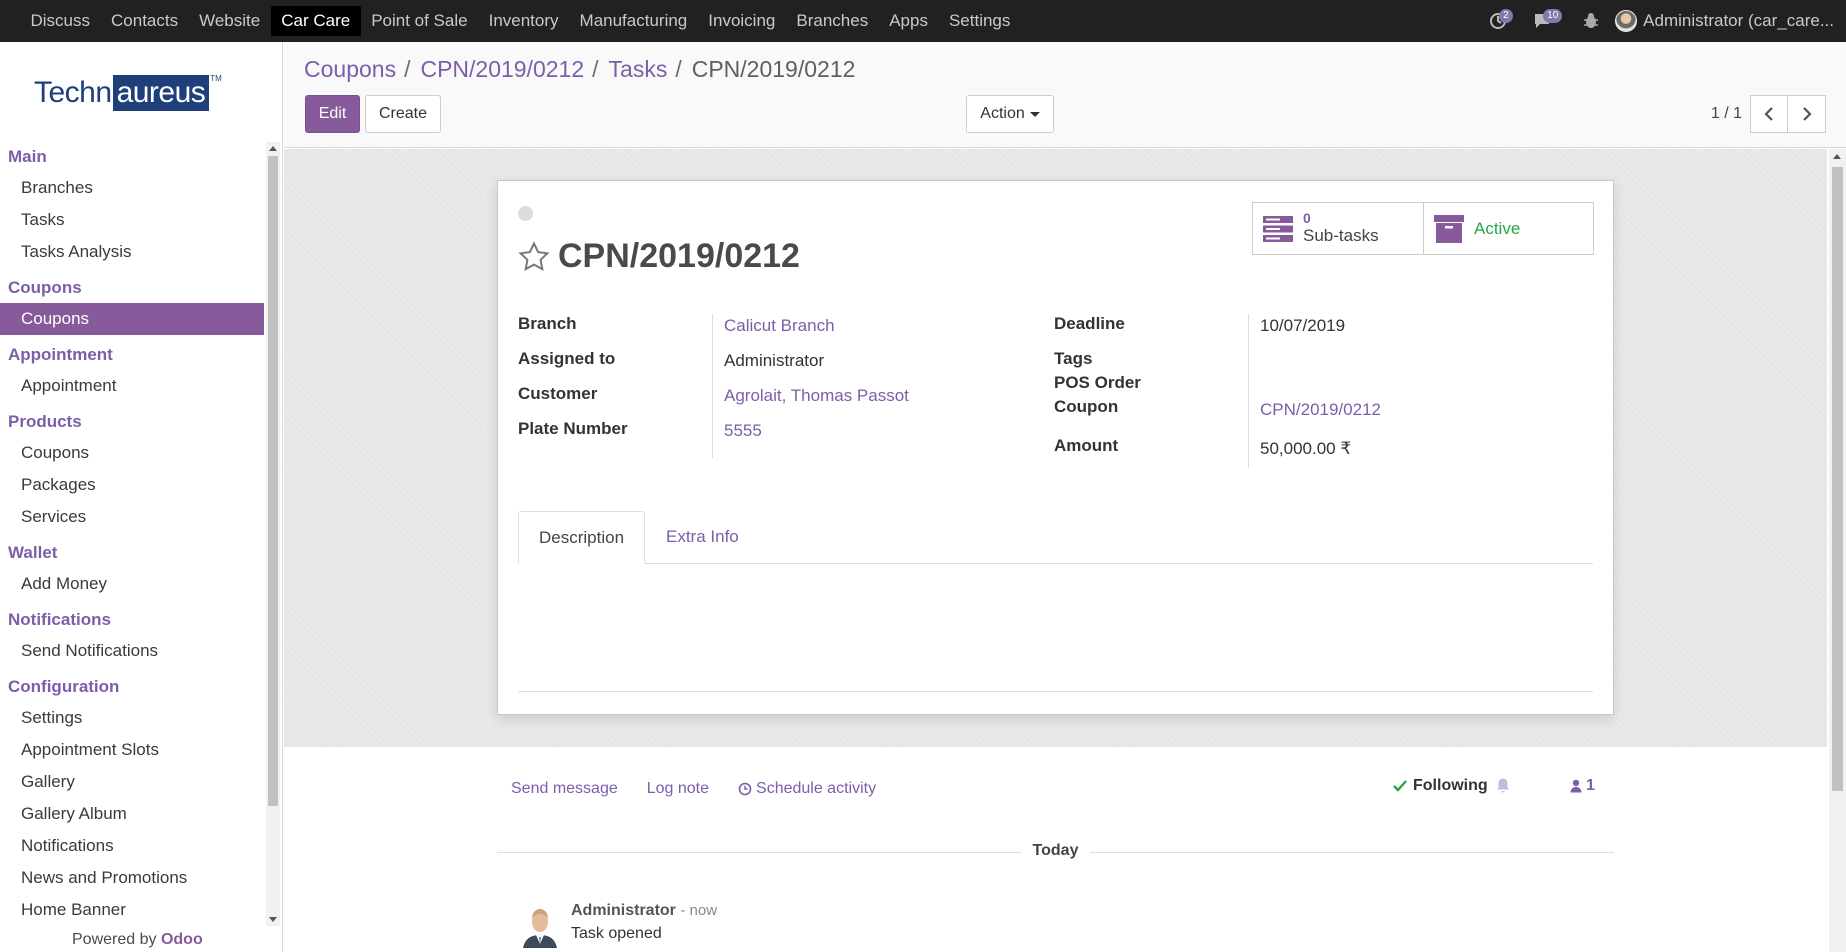  What do you see at coordinates (332, 114) in the screenshot?
I see `edit-button: Edit` at bounding box center [332, 114].